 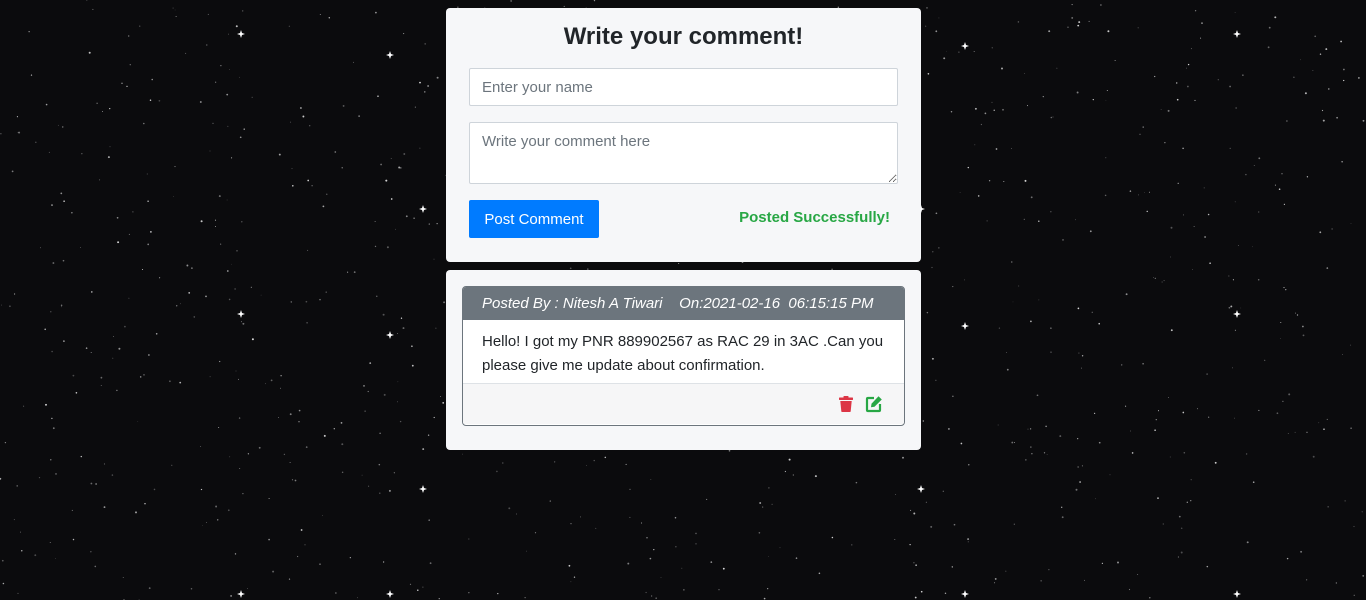 I want to click on trash-icon, so click(x=846, y=404).